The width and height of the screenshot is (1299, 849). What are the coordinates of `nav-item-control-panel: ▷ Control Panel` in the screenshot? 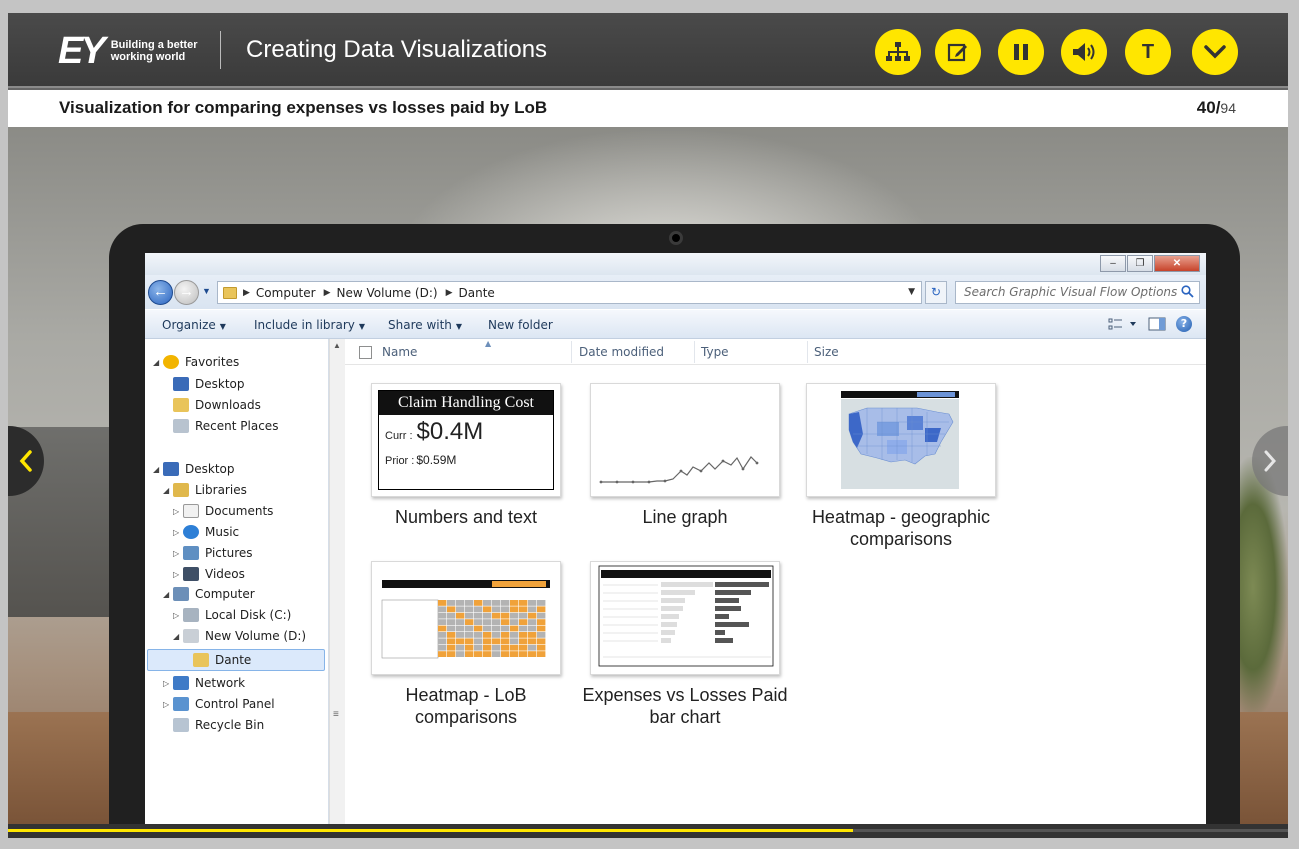 It's located at (219, 704).